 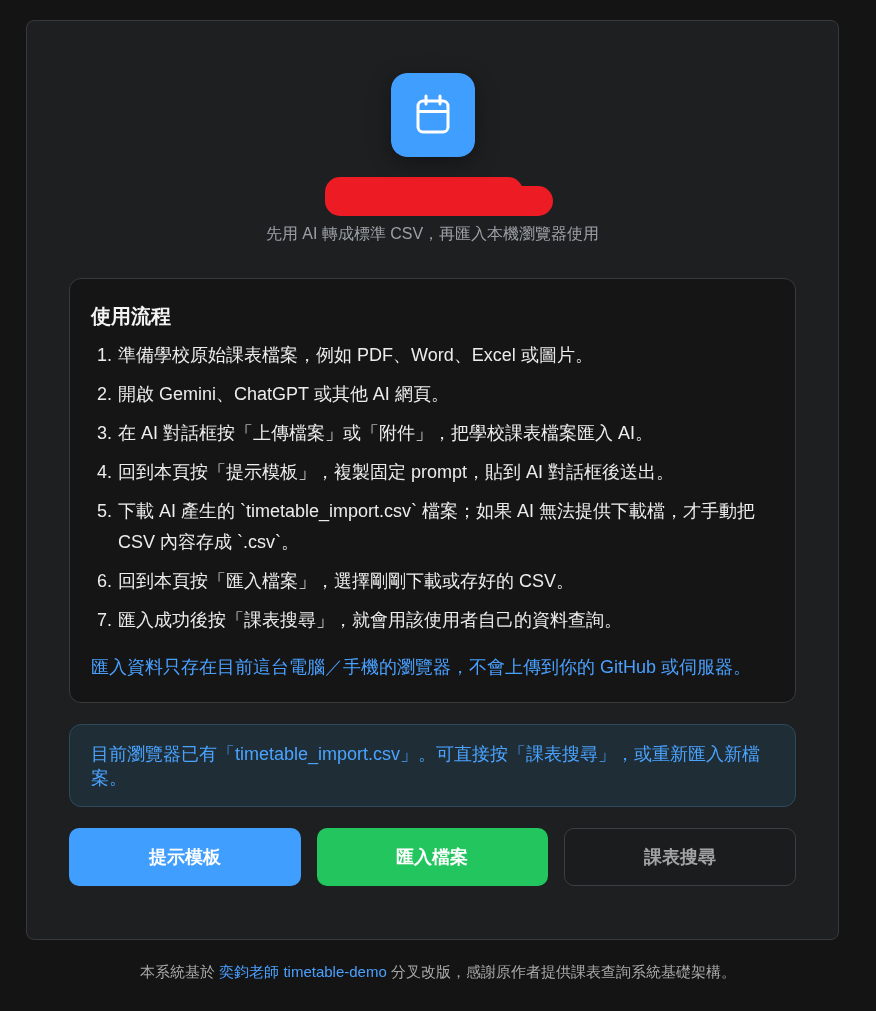 What do you see at coordinates (105, 394) in the screenshot?
I see `step-number: 2.` at bounding box center [105, 394].